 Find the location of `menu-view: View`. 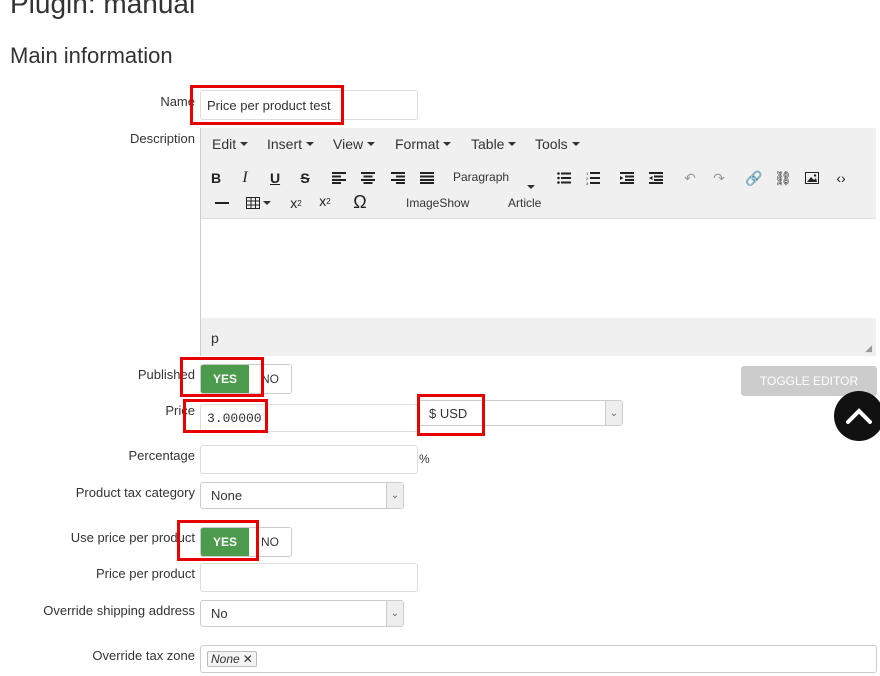

menu-view: View is located at coordinates (354, 144).